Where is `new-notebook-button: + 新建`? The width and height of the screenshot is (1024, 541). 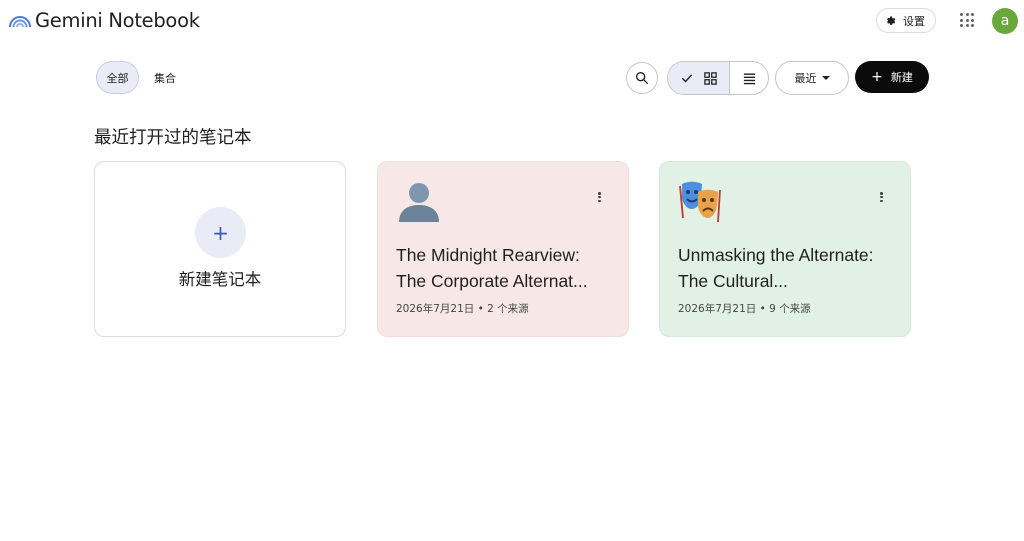 new-notebook-button: + 新建 is located at coordinates (892, 77).